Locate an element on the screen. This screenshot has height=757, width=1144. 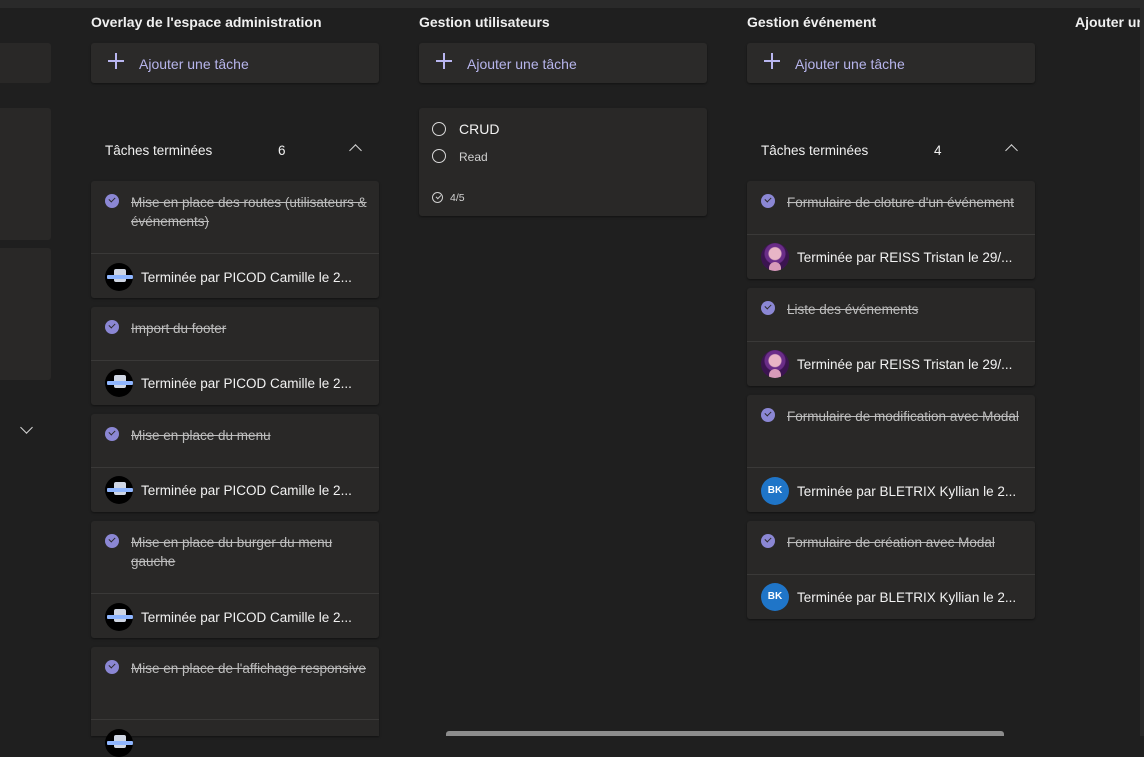
checklist-progress-icon is located at coordinates (437, 197).